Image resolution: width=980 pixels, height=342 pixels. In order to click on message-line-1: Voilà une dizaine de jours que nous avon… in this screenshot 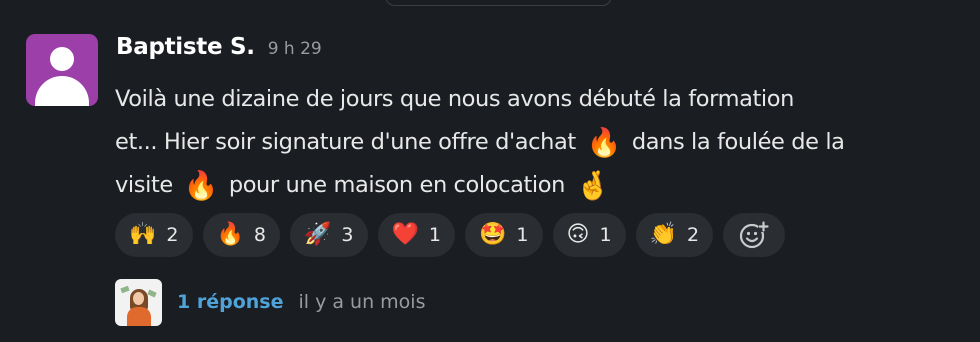, I will do `click(455, 99)`.